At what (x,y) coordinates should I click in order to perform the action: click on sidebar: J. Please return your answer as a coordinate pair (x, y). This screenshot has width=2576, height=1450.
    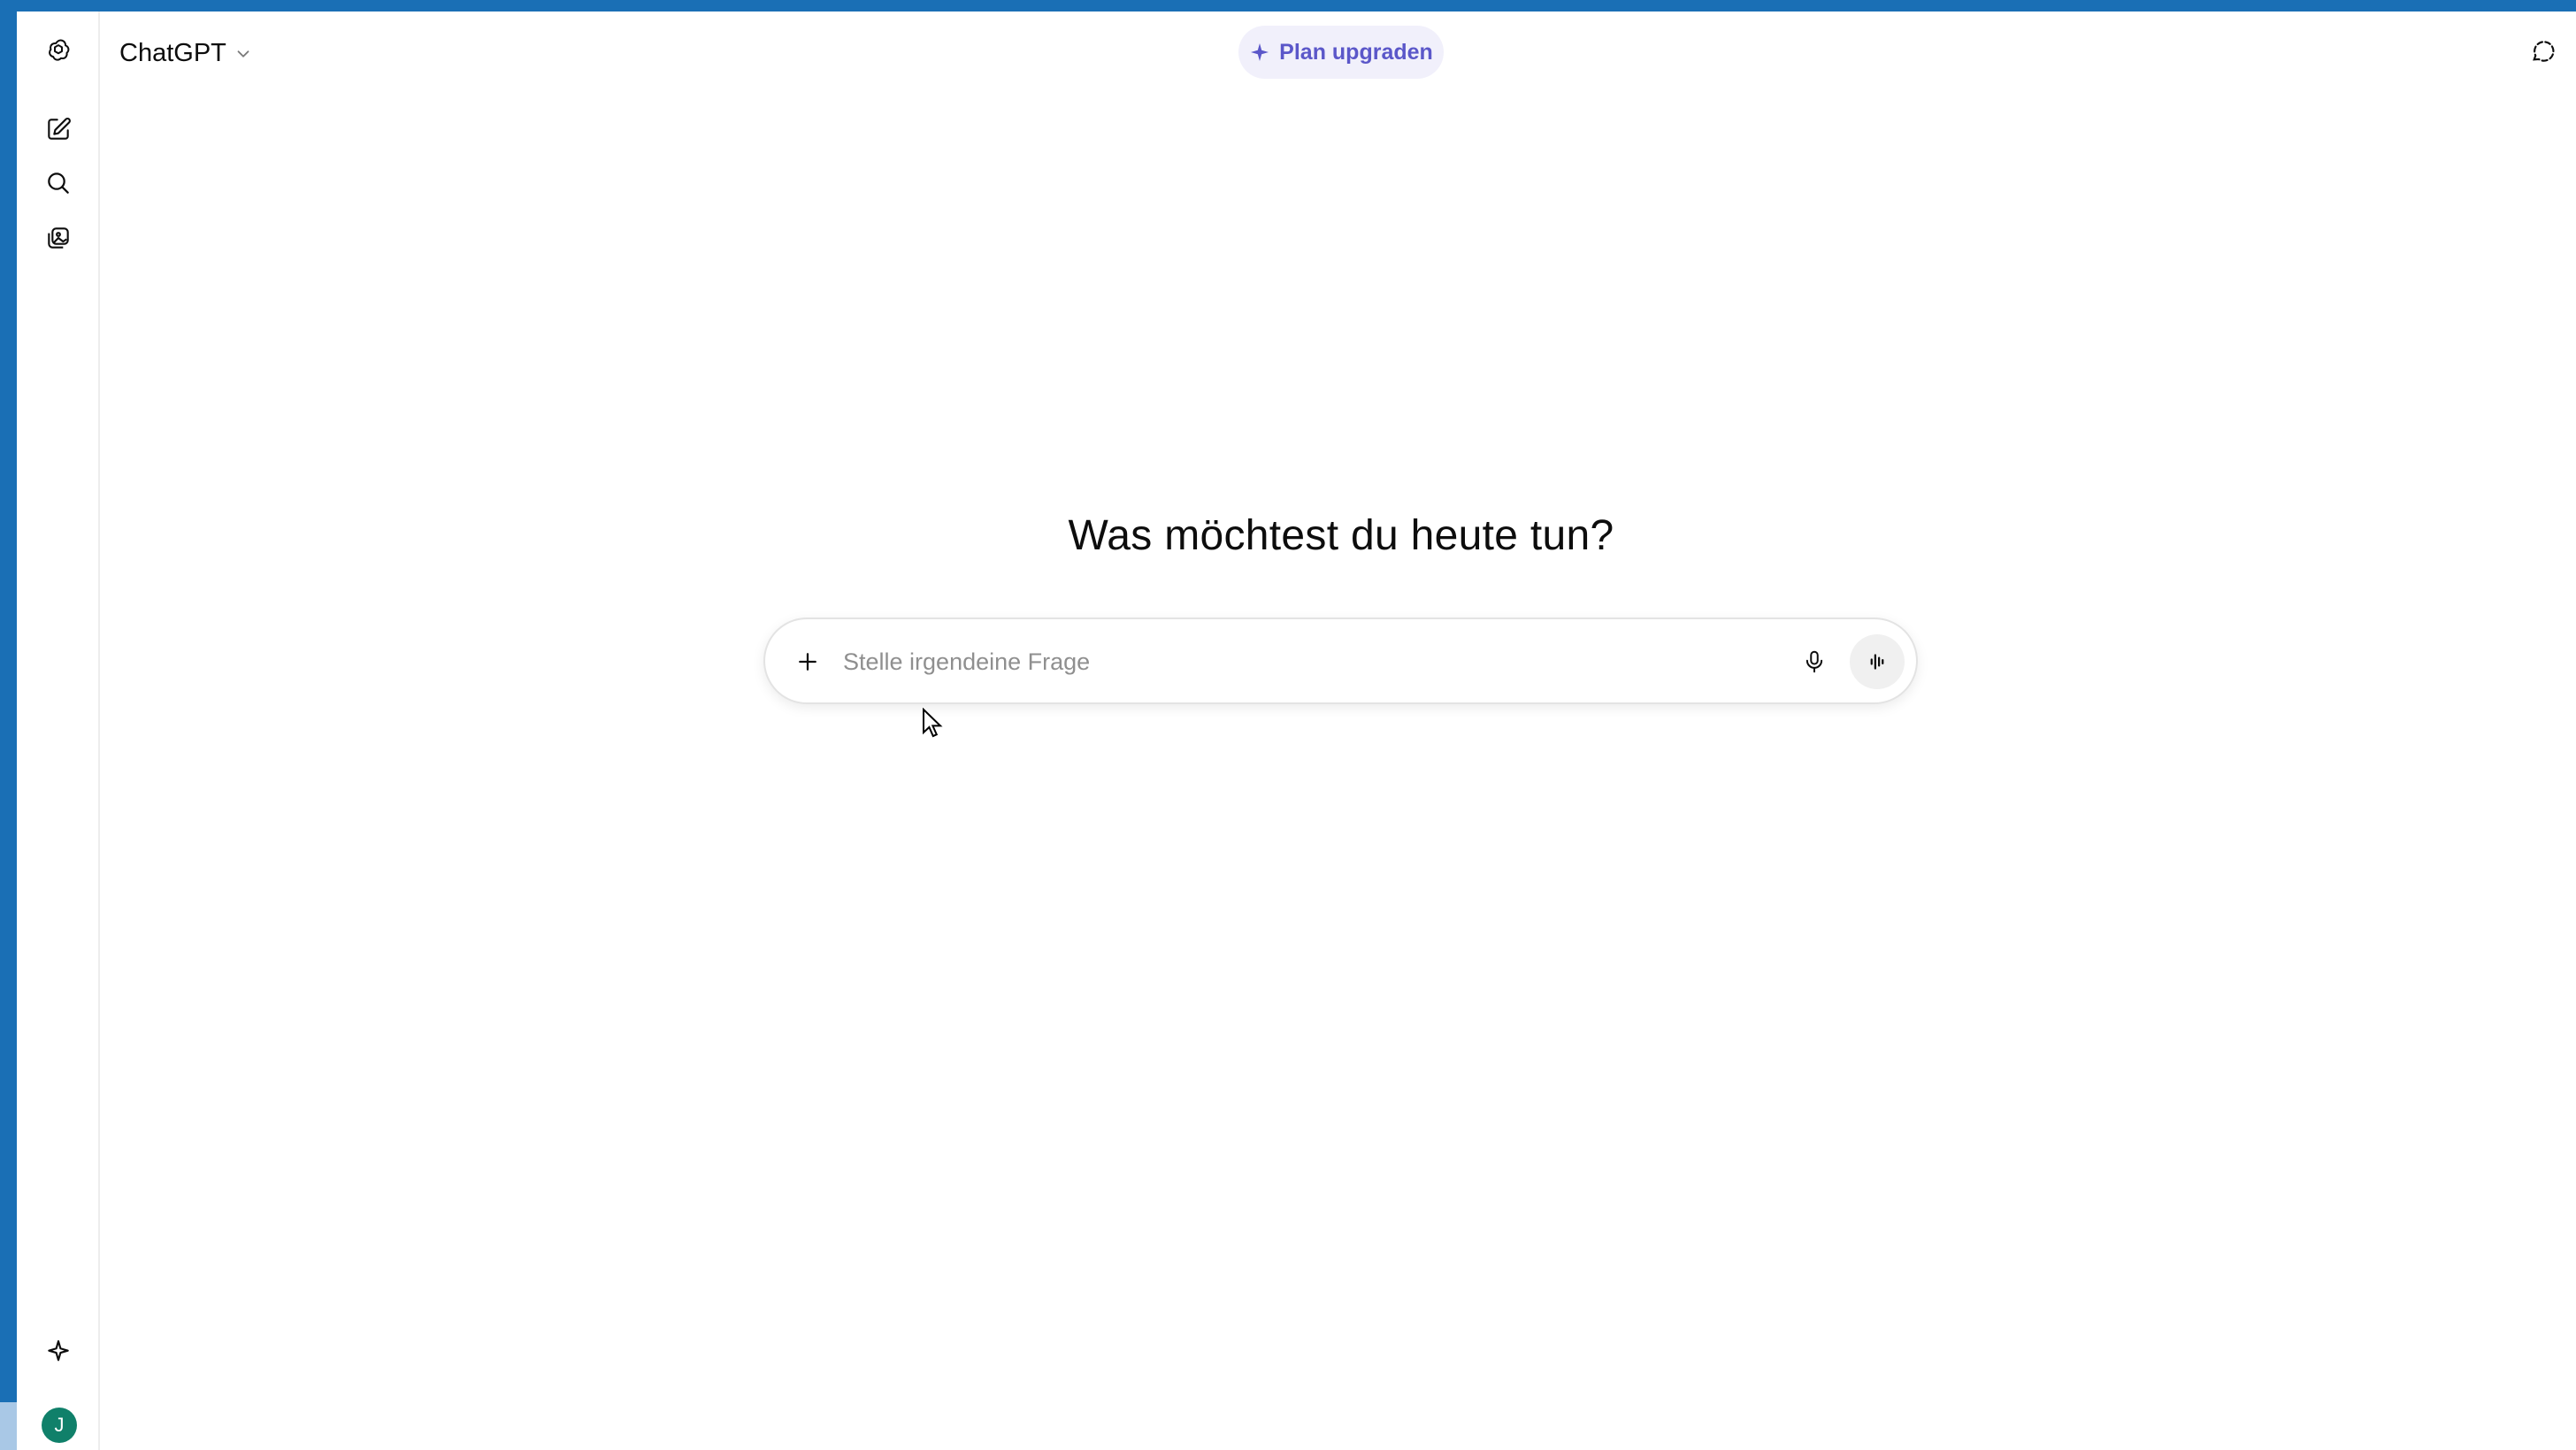
    Looking at the image, I should click on (58, 731).